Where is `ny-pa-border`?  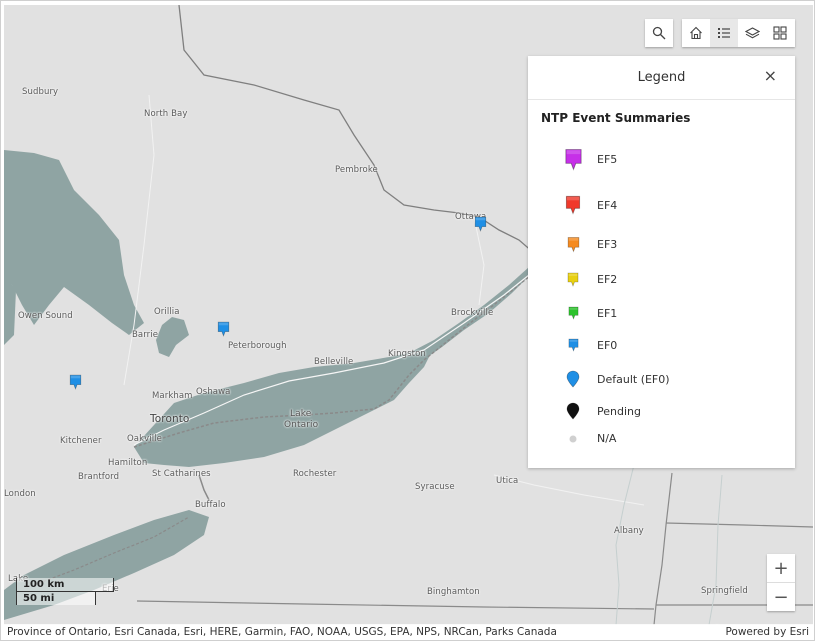
ny-pa-border is located at coordinates (395, 605).